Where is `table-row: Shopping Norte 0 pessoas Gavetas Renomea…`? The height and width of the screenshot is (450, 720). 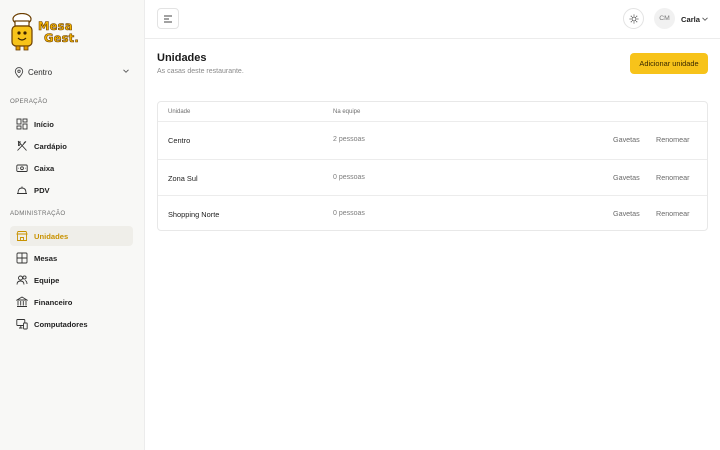
table-row: Shopping Norte 0 pessoas Gavetas Renomea… is located at coordinates (432, 213).